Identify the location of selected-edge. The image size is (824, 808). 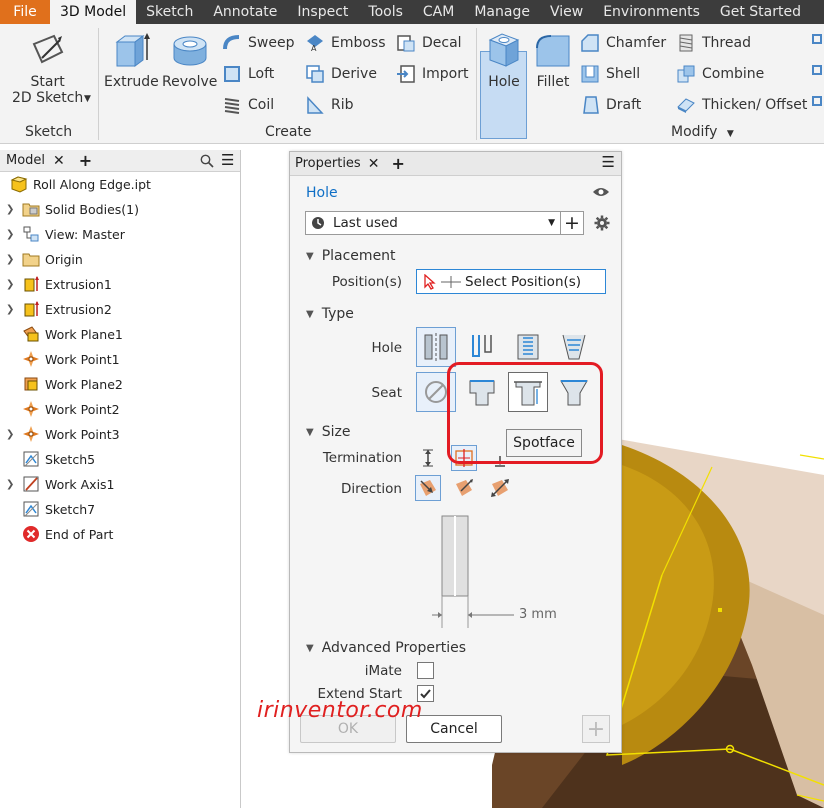
(811, 457).